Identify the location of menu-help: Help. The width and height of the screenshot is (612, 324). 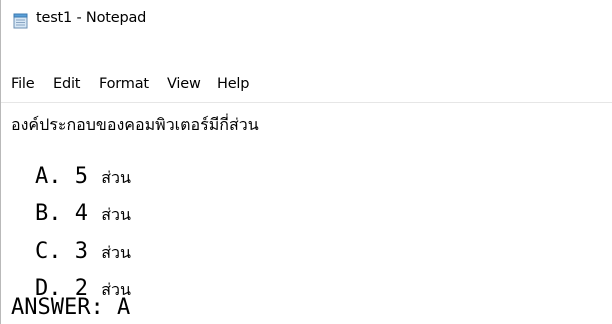
(233, 84).